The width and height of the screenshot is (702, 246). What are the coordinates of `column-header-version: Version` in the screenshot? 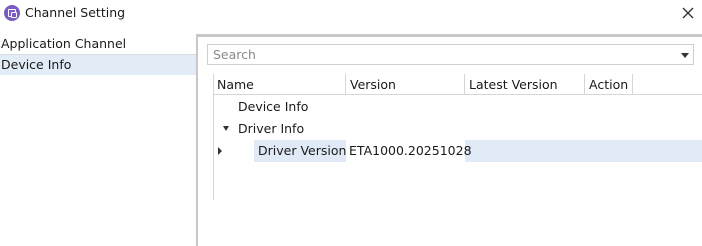 It's located at (405, 84).